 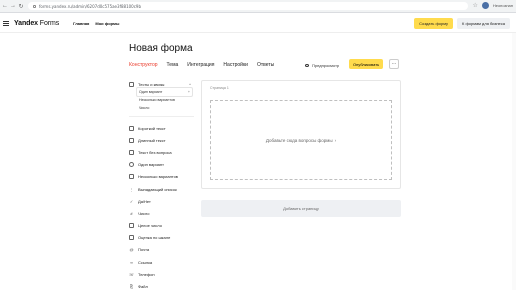 What do you see at coordinates (154, 238) in the screenshot?
I see `sidebar-item-label: Оценка по шкале` at bounding box center [154, 238].